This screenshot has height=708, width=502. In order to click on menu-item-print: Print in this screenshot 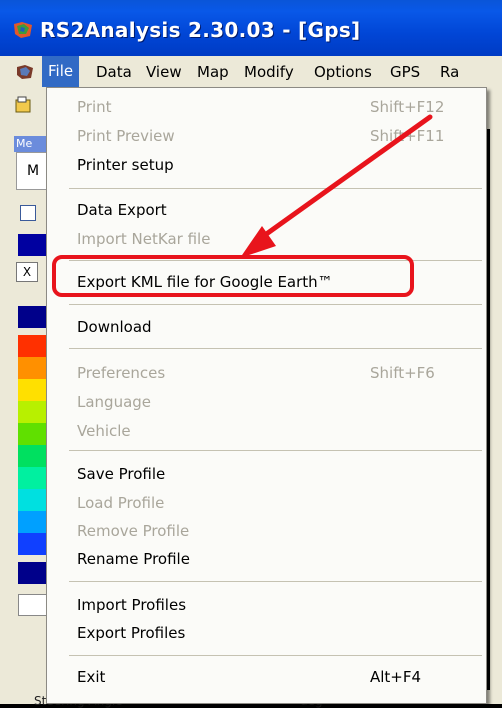, I will do `click(94, 107)`.